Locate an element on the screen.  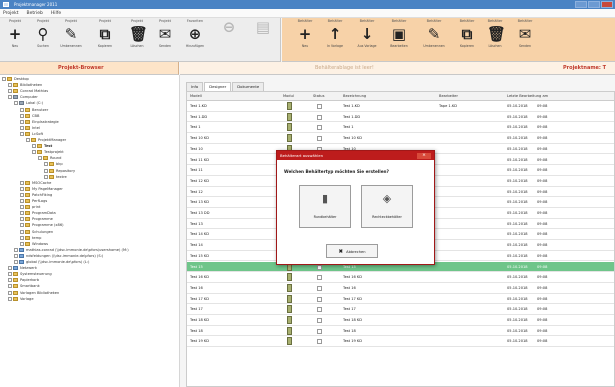
menu-betrieb: Betrieb is located at coordinates (35, 13).